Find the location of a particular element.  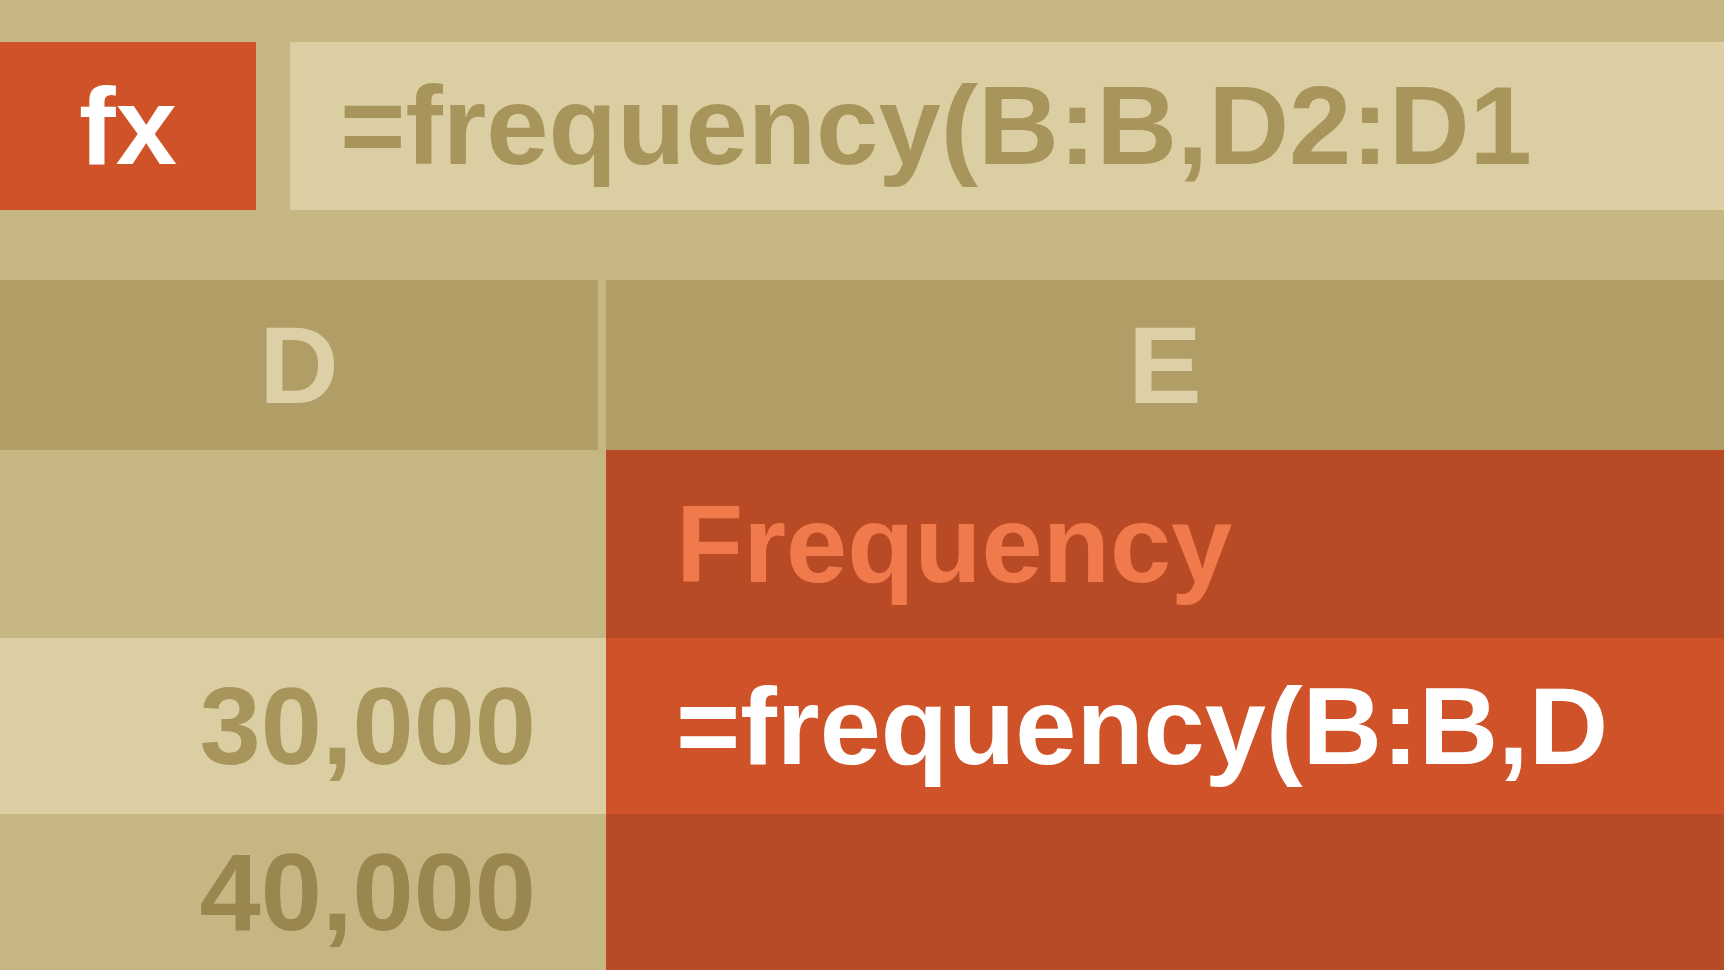

column-header: D is located at coordinates (299, 365).